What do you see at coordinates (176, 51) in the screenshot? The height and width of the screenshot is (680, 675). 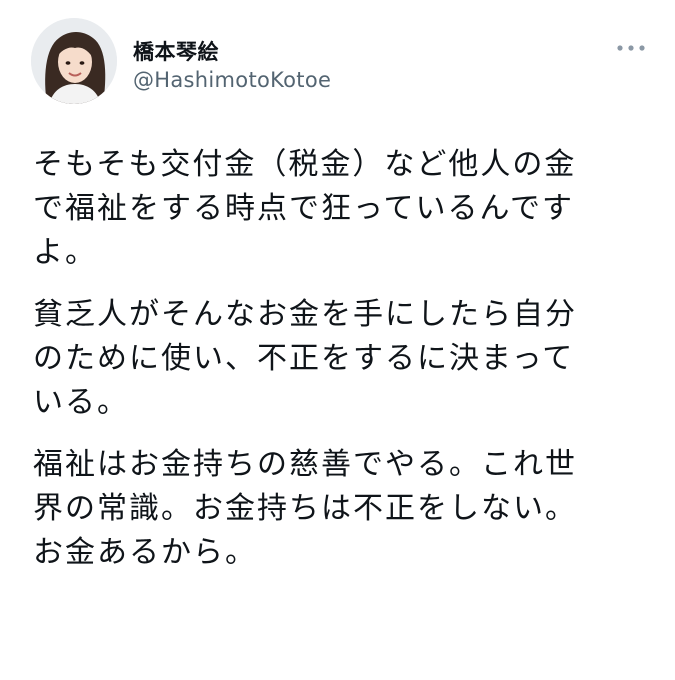 I see `author-display-name: 橋本琴絵` at bounding box center [176, 51].